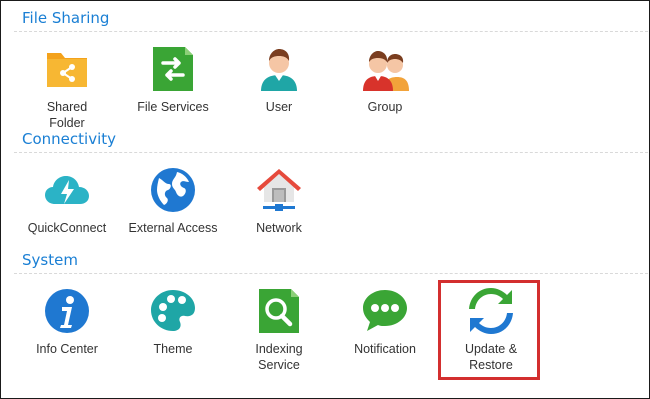 The height and width of the screenshot is (399, 650). Describe the element at coordinates (50, 260) in the screenshot. I see `section-title-system: System` at that location.